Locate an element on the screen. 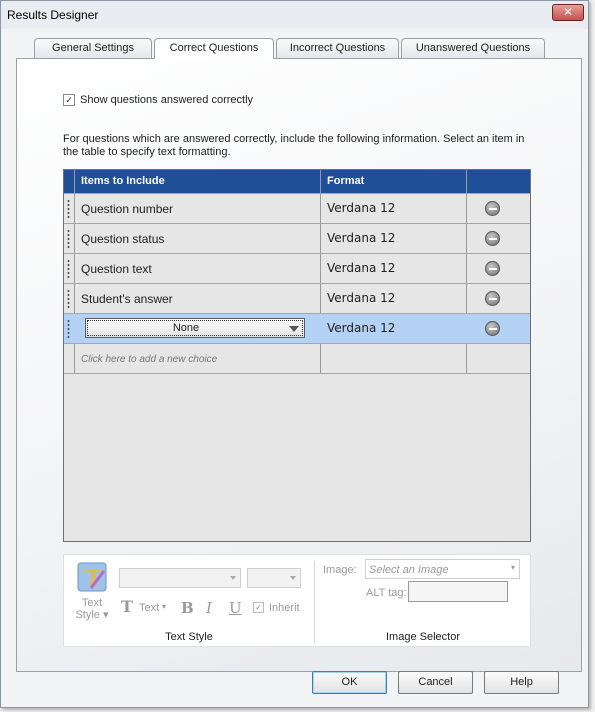 The image size is (595, 712). text-style-icon: T is located at coordinates (92, 577).